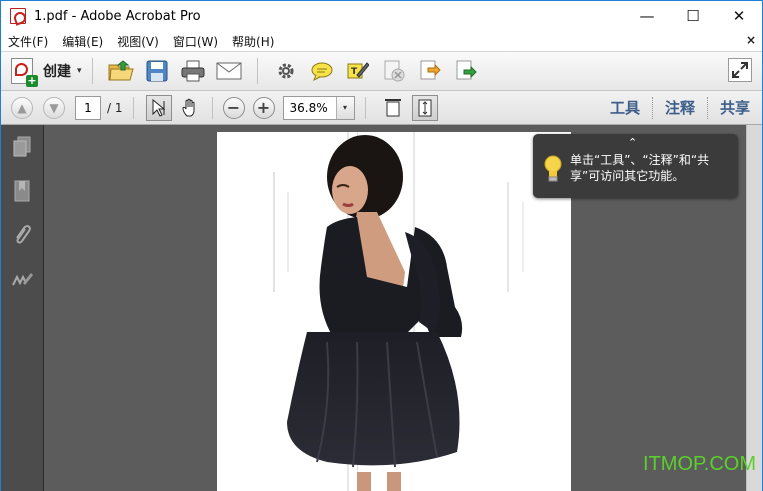 Image resolution: width=763 pixels, height=491 pixels. I want to click on fit-page-button, so click(424, 107).